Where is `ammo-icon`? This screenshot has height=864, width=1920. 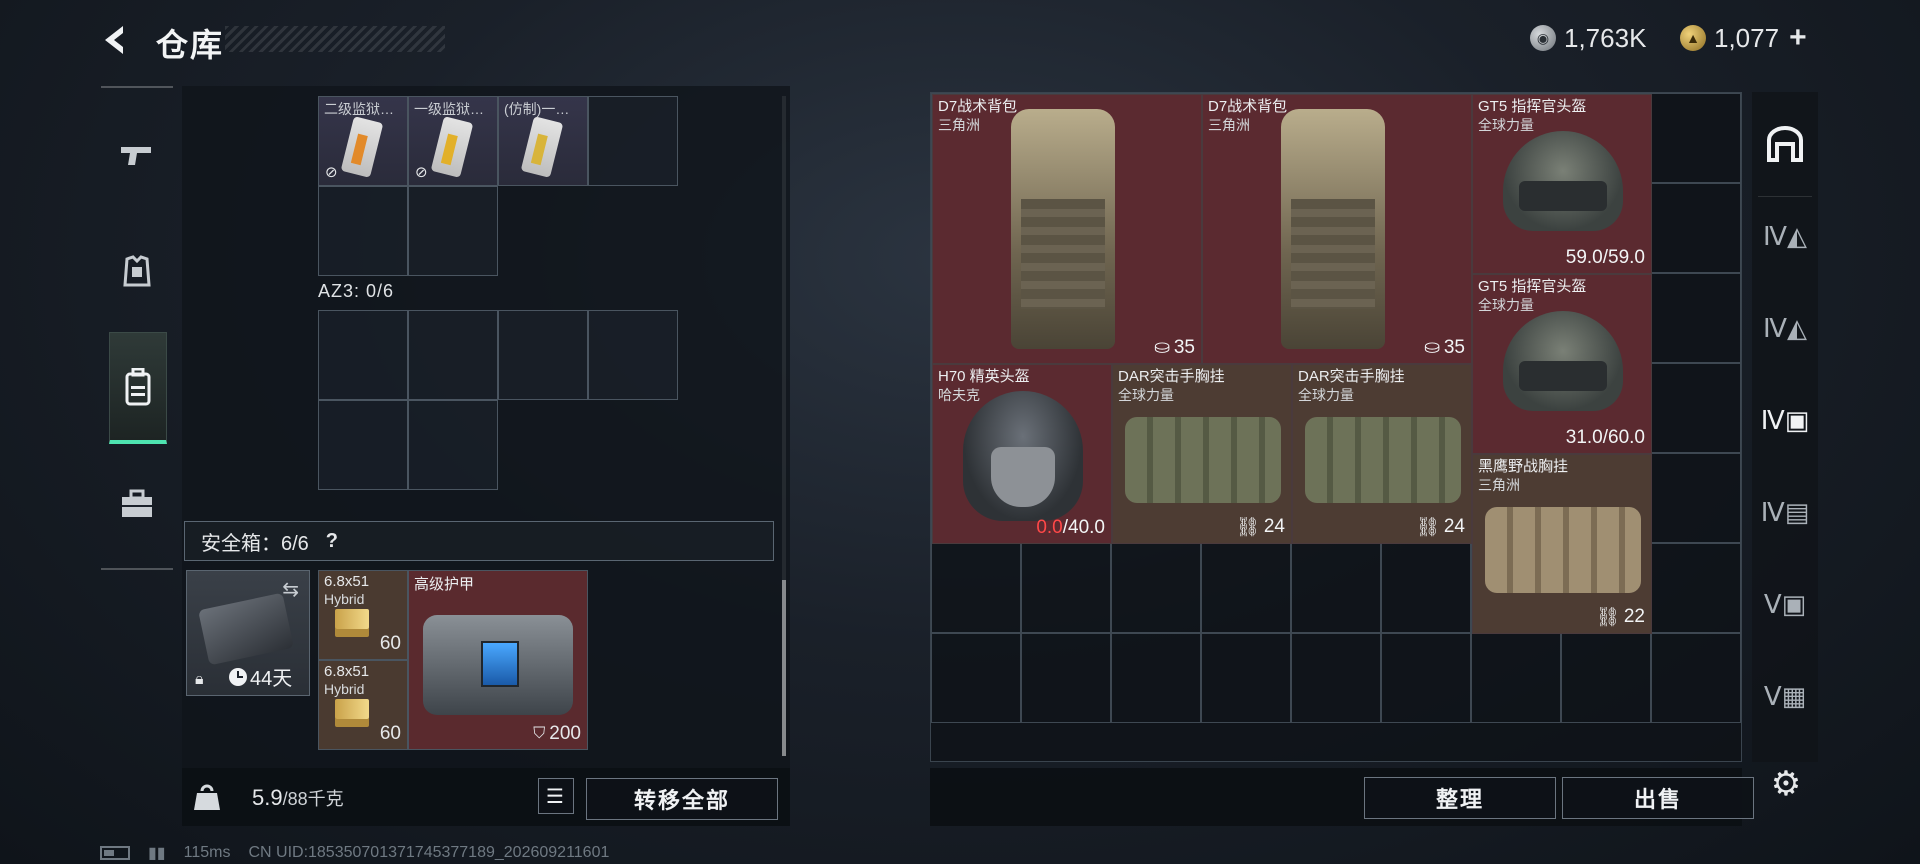 ammo-icon is located at coordinates (352, 709).